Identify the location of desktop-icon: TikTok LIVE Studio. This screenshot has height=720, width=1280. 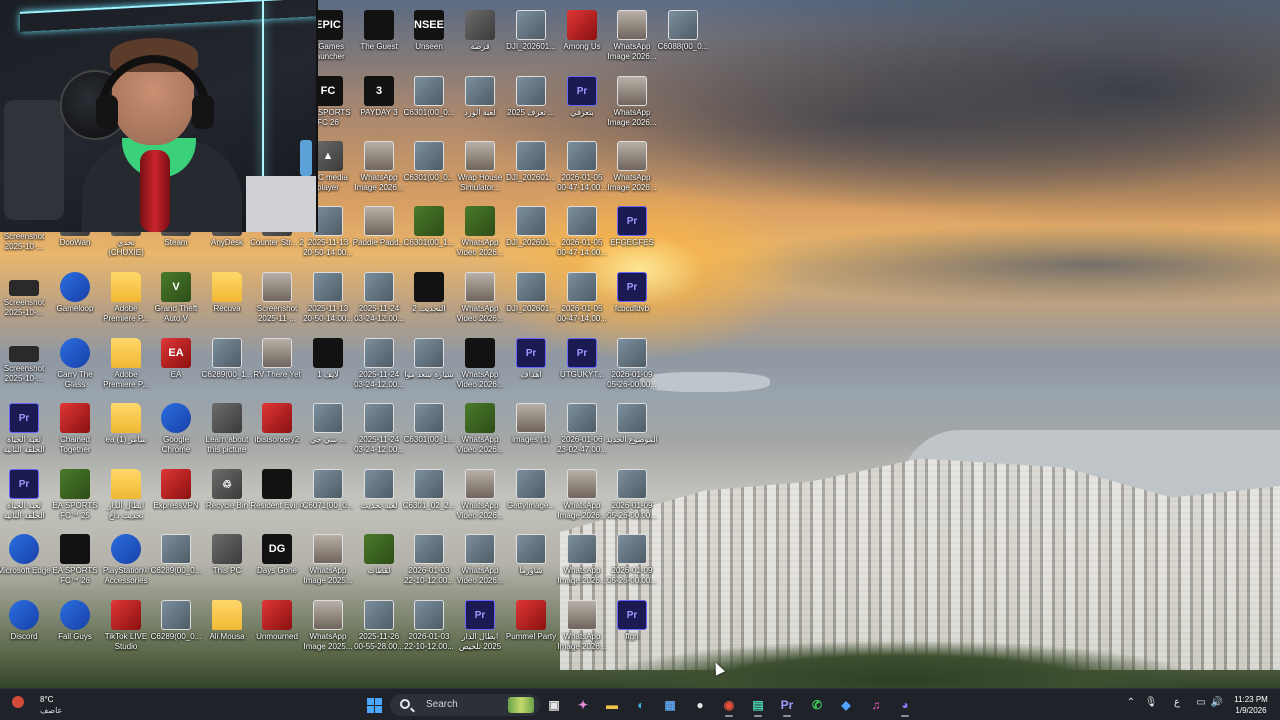
(126, 629).